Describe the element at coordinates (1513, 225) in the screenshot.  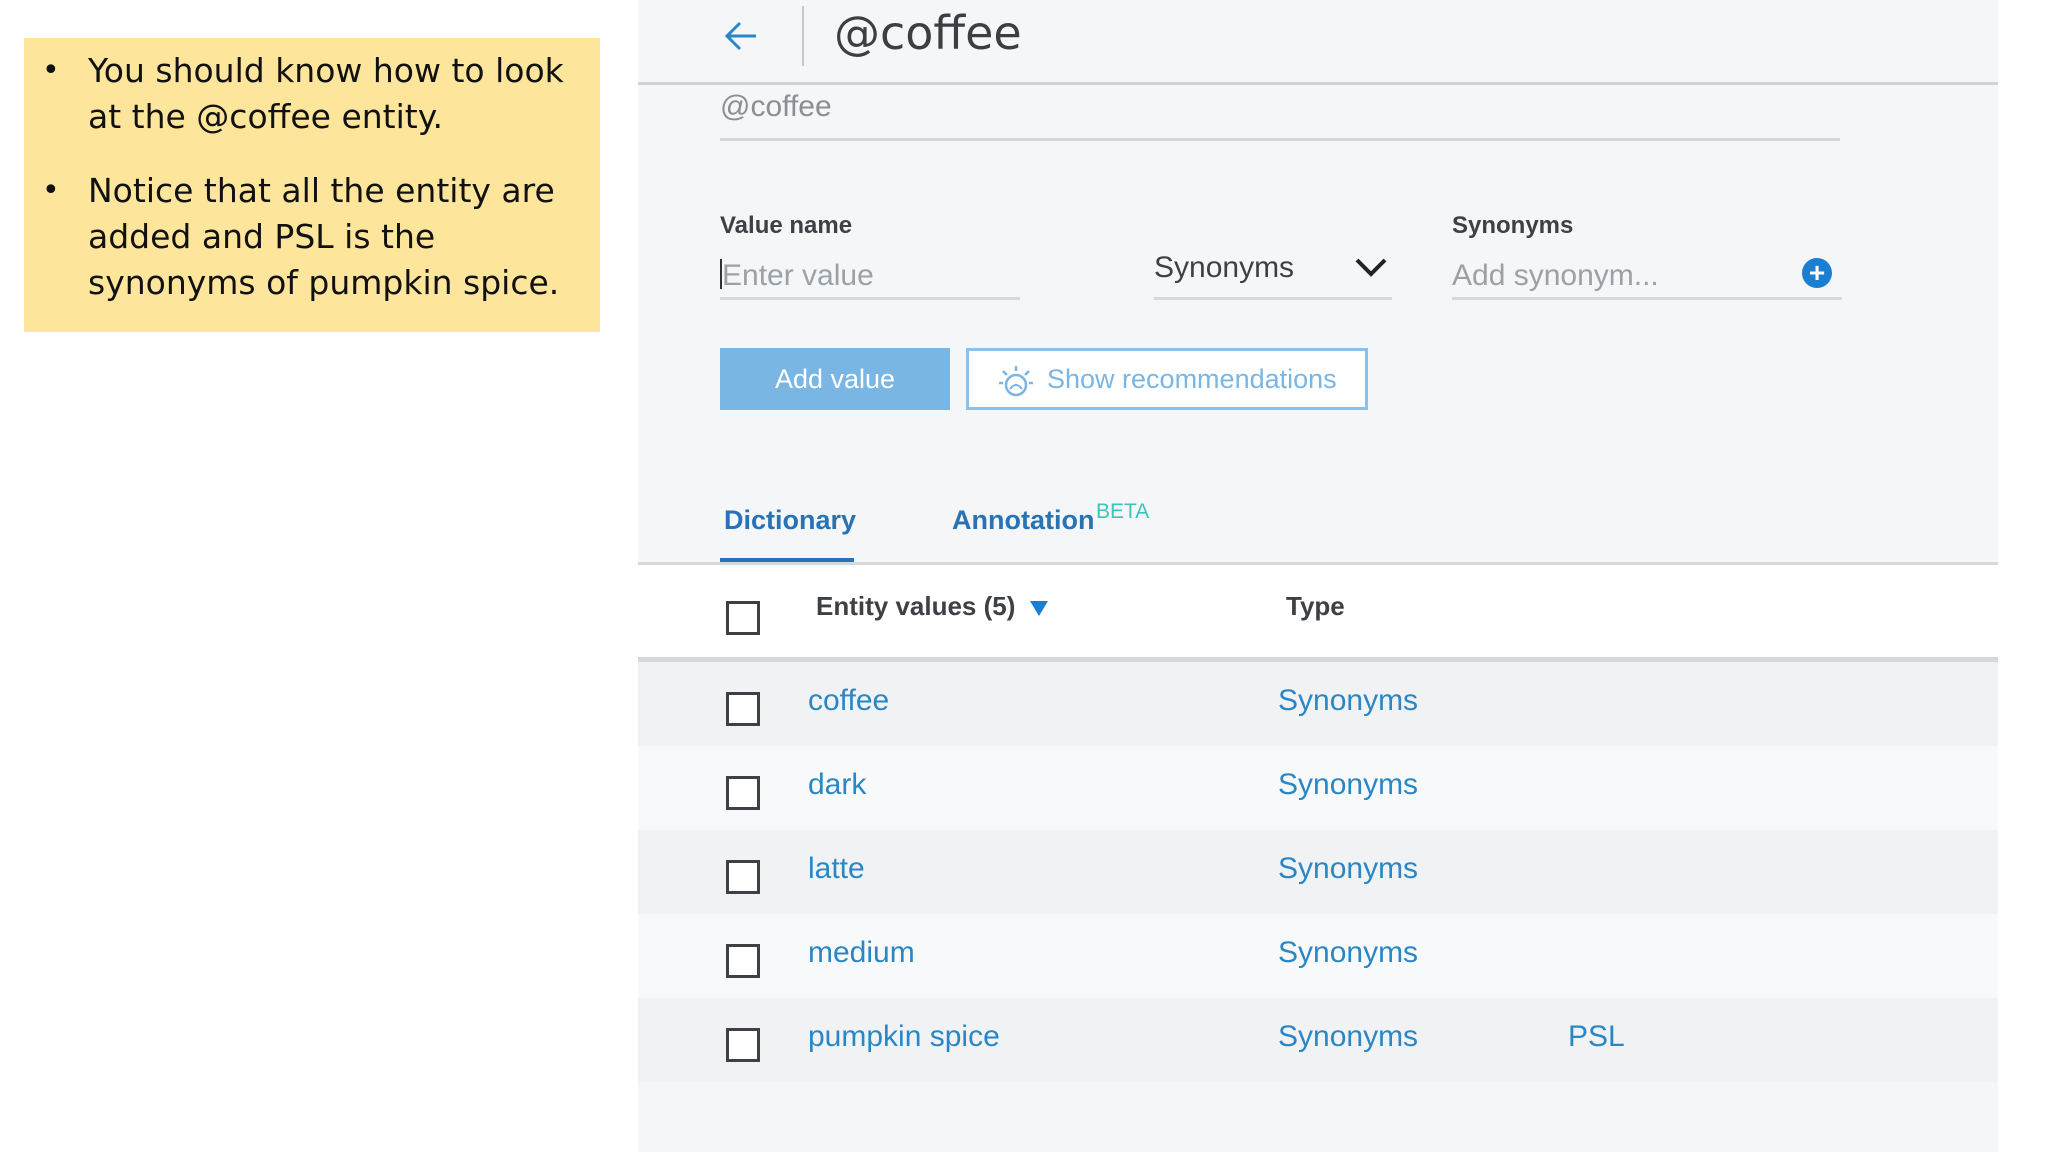
I see `synonyms-label: Synonyms` at that location.